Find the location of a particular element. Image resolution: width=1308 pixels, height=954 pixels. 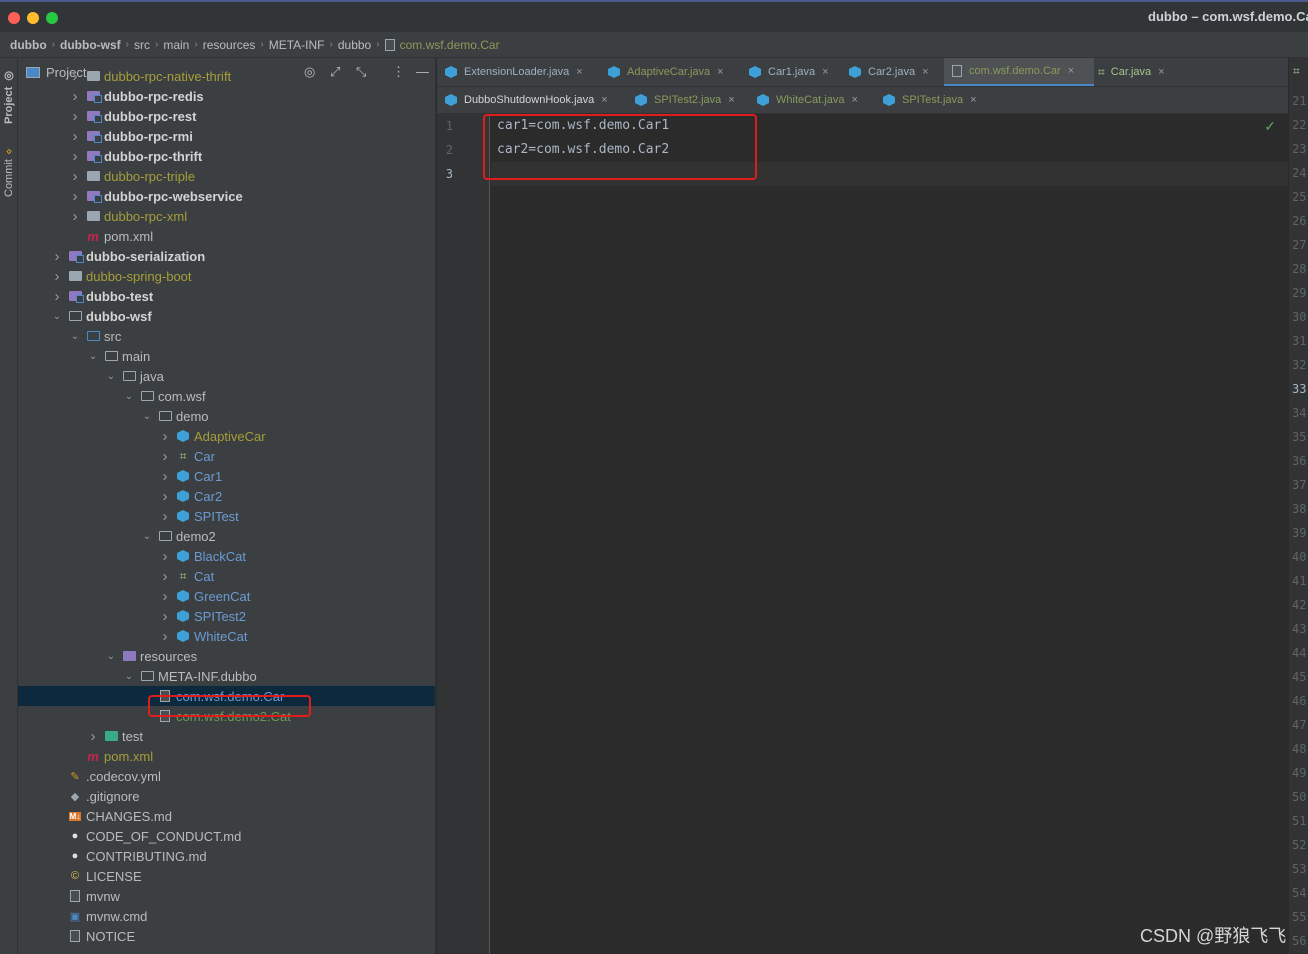

minimize-window-button is located at coordinates (33, 18).